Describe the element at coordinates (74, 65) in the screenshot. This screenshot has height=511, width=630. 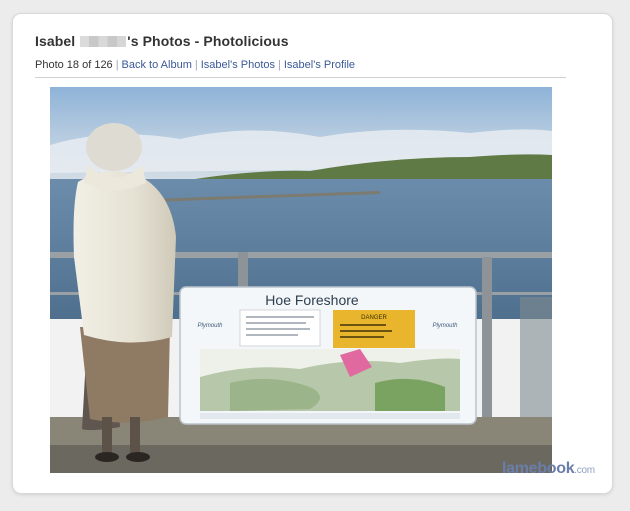
I see `photo-counter: Photo 18 of 126` at that location.